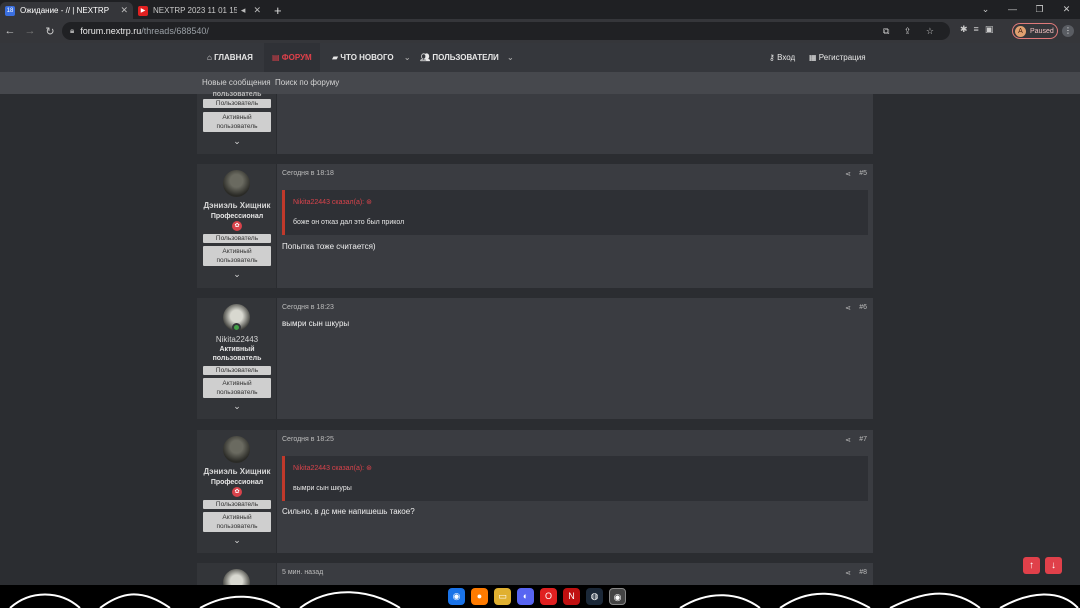 Image resolution: width=1080 pixels, height=608 pixels. Describe the element at coordinates (30, 31) in the screenshot. I see `forward-icon: →` at that location.